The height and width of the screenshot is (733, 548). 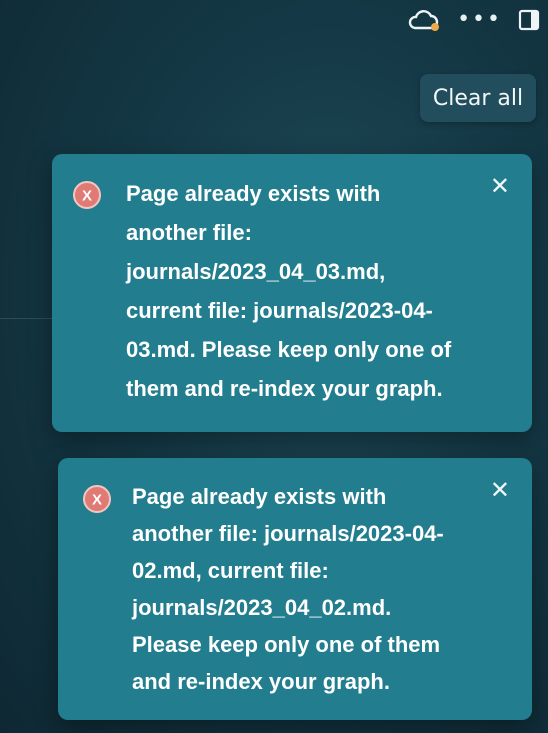 What do you see at coordinates (424, 20) in the screenshot?
I see `cloud-sync-icon` at bounding box center [424, 20].